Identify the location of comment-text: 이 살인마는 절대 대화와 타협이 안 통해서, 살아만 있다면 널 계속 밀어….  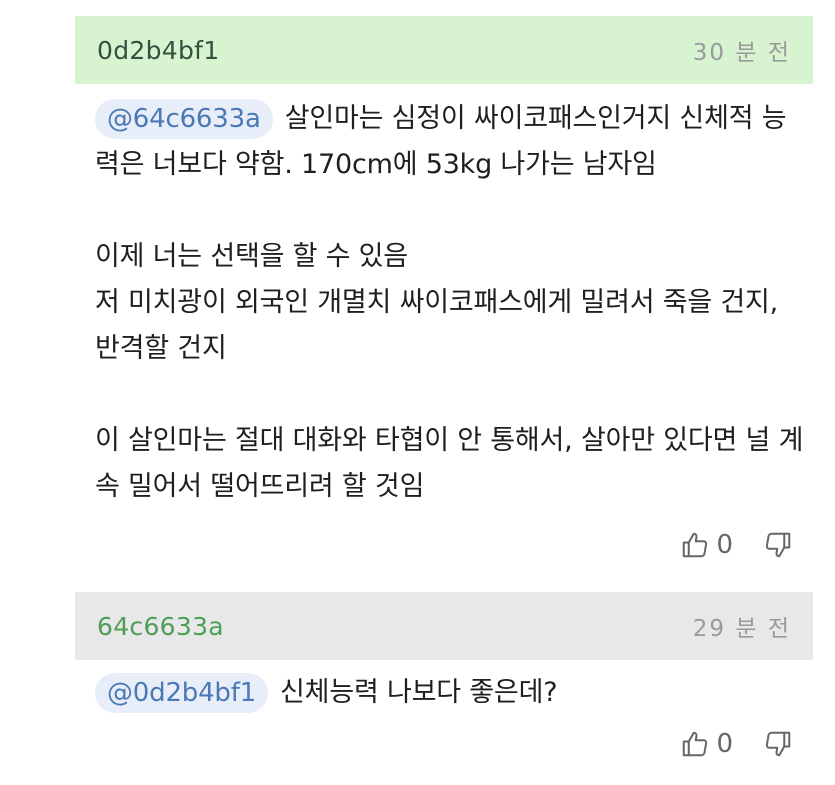
(449, 463).